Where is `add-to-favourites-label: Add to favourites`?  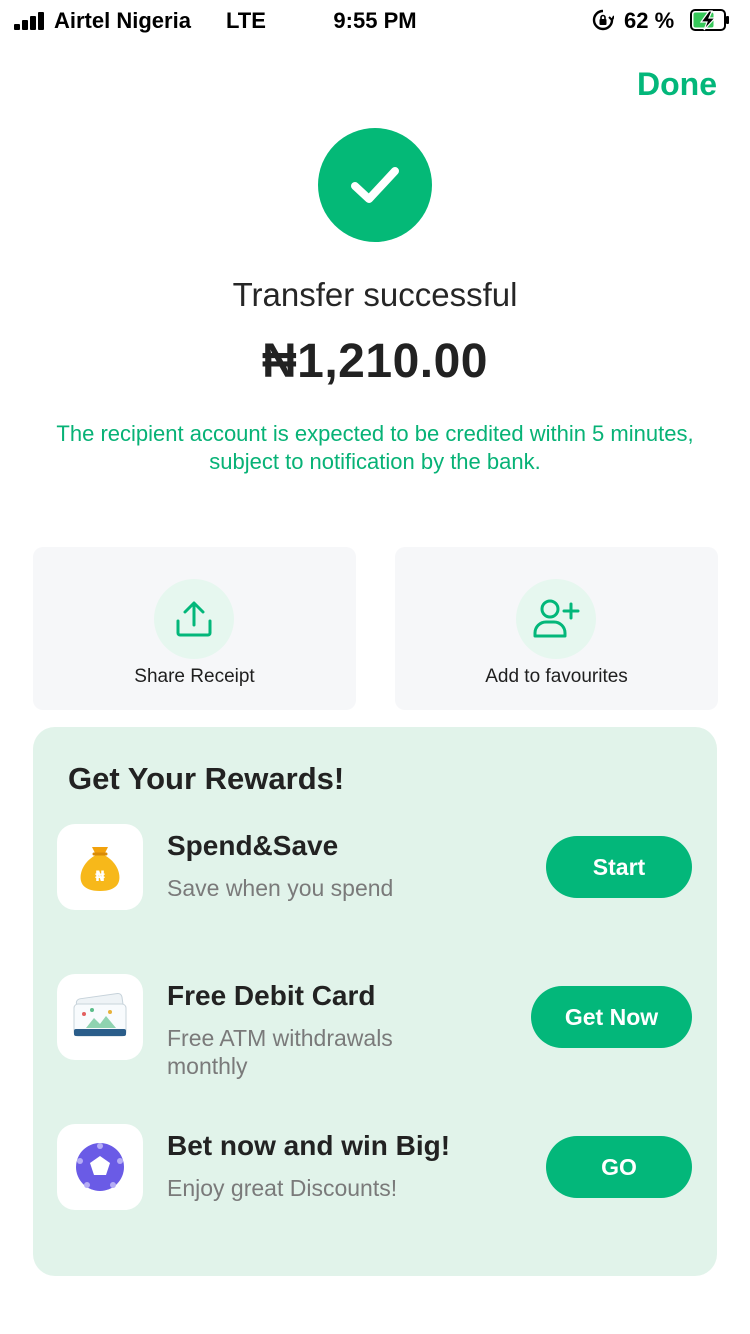
add-to-favourites-label: Add to favourites is located at coordinates (556, 676).